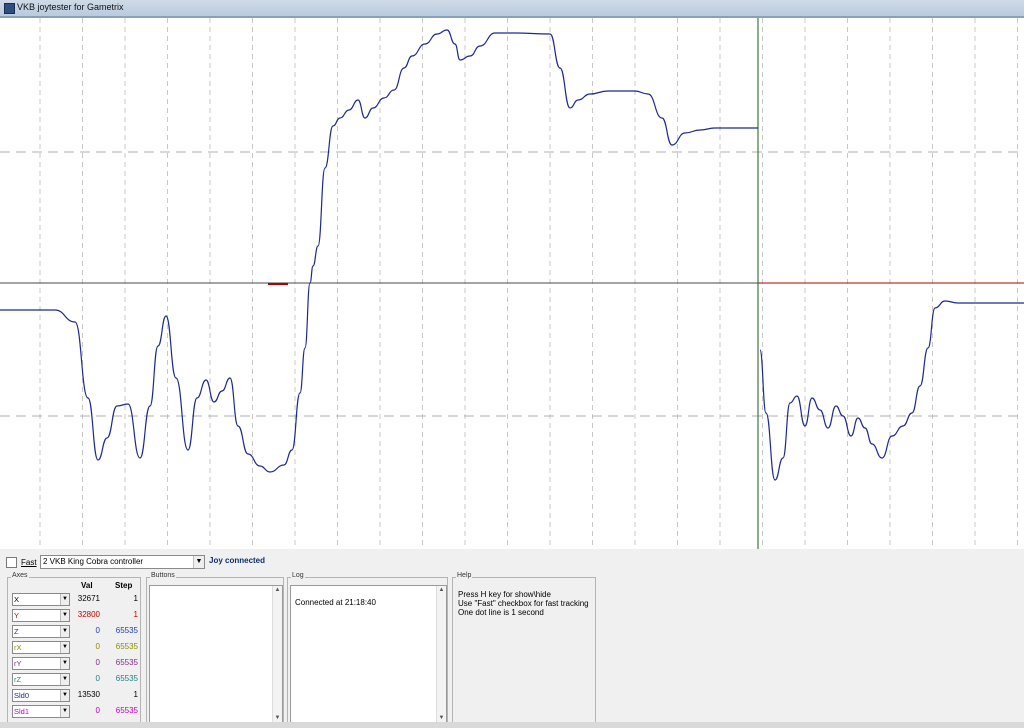  What do you see at coordinates (277, 654) in the screenshot?
I see `buttons-scrollbar: ▲ ▼` at bounding box center [277, 654].